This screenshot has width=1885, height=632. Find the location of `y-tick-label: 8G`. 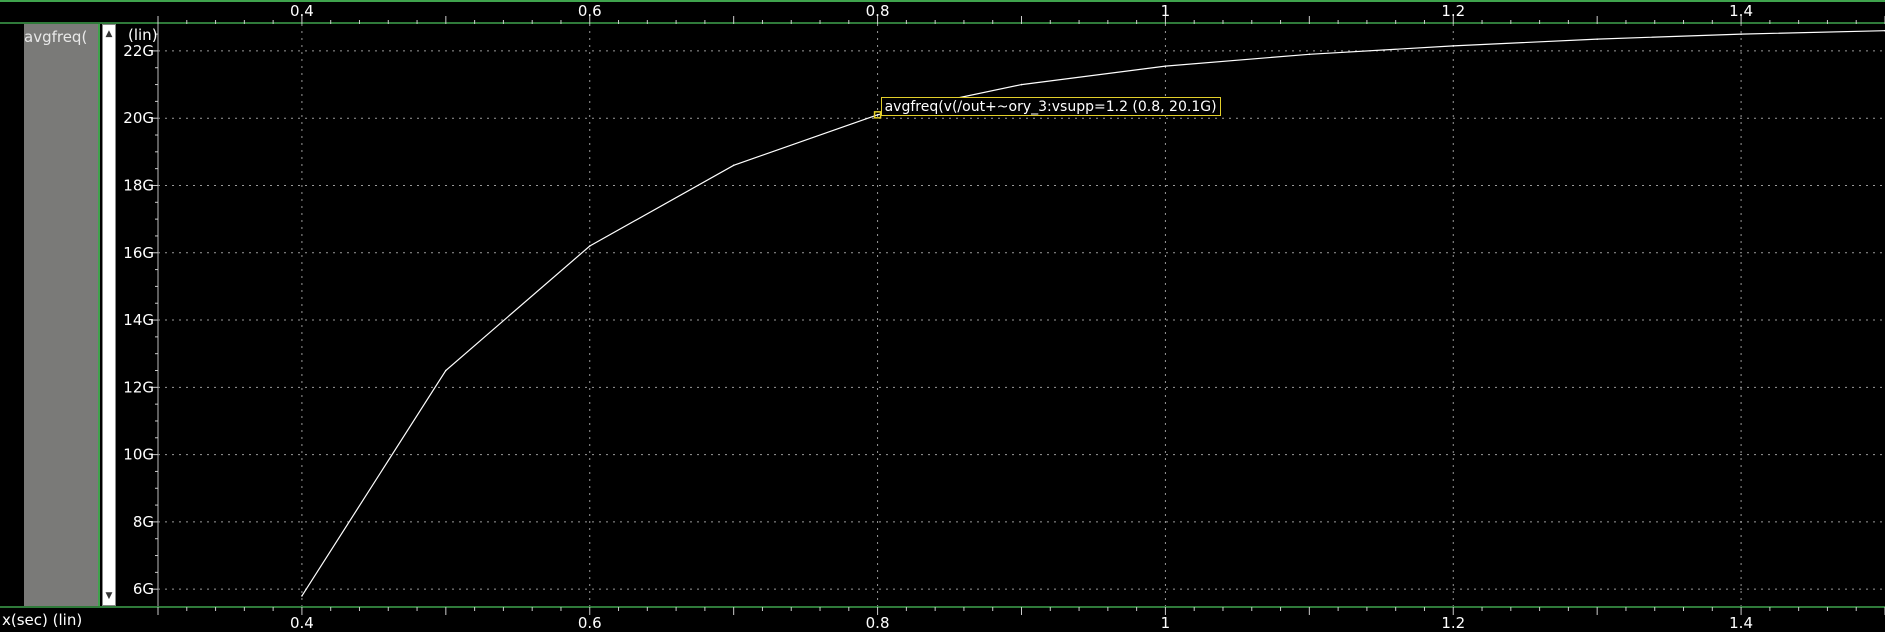

y-tick-label: 8G is located at coordinates (143, 522).